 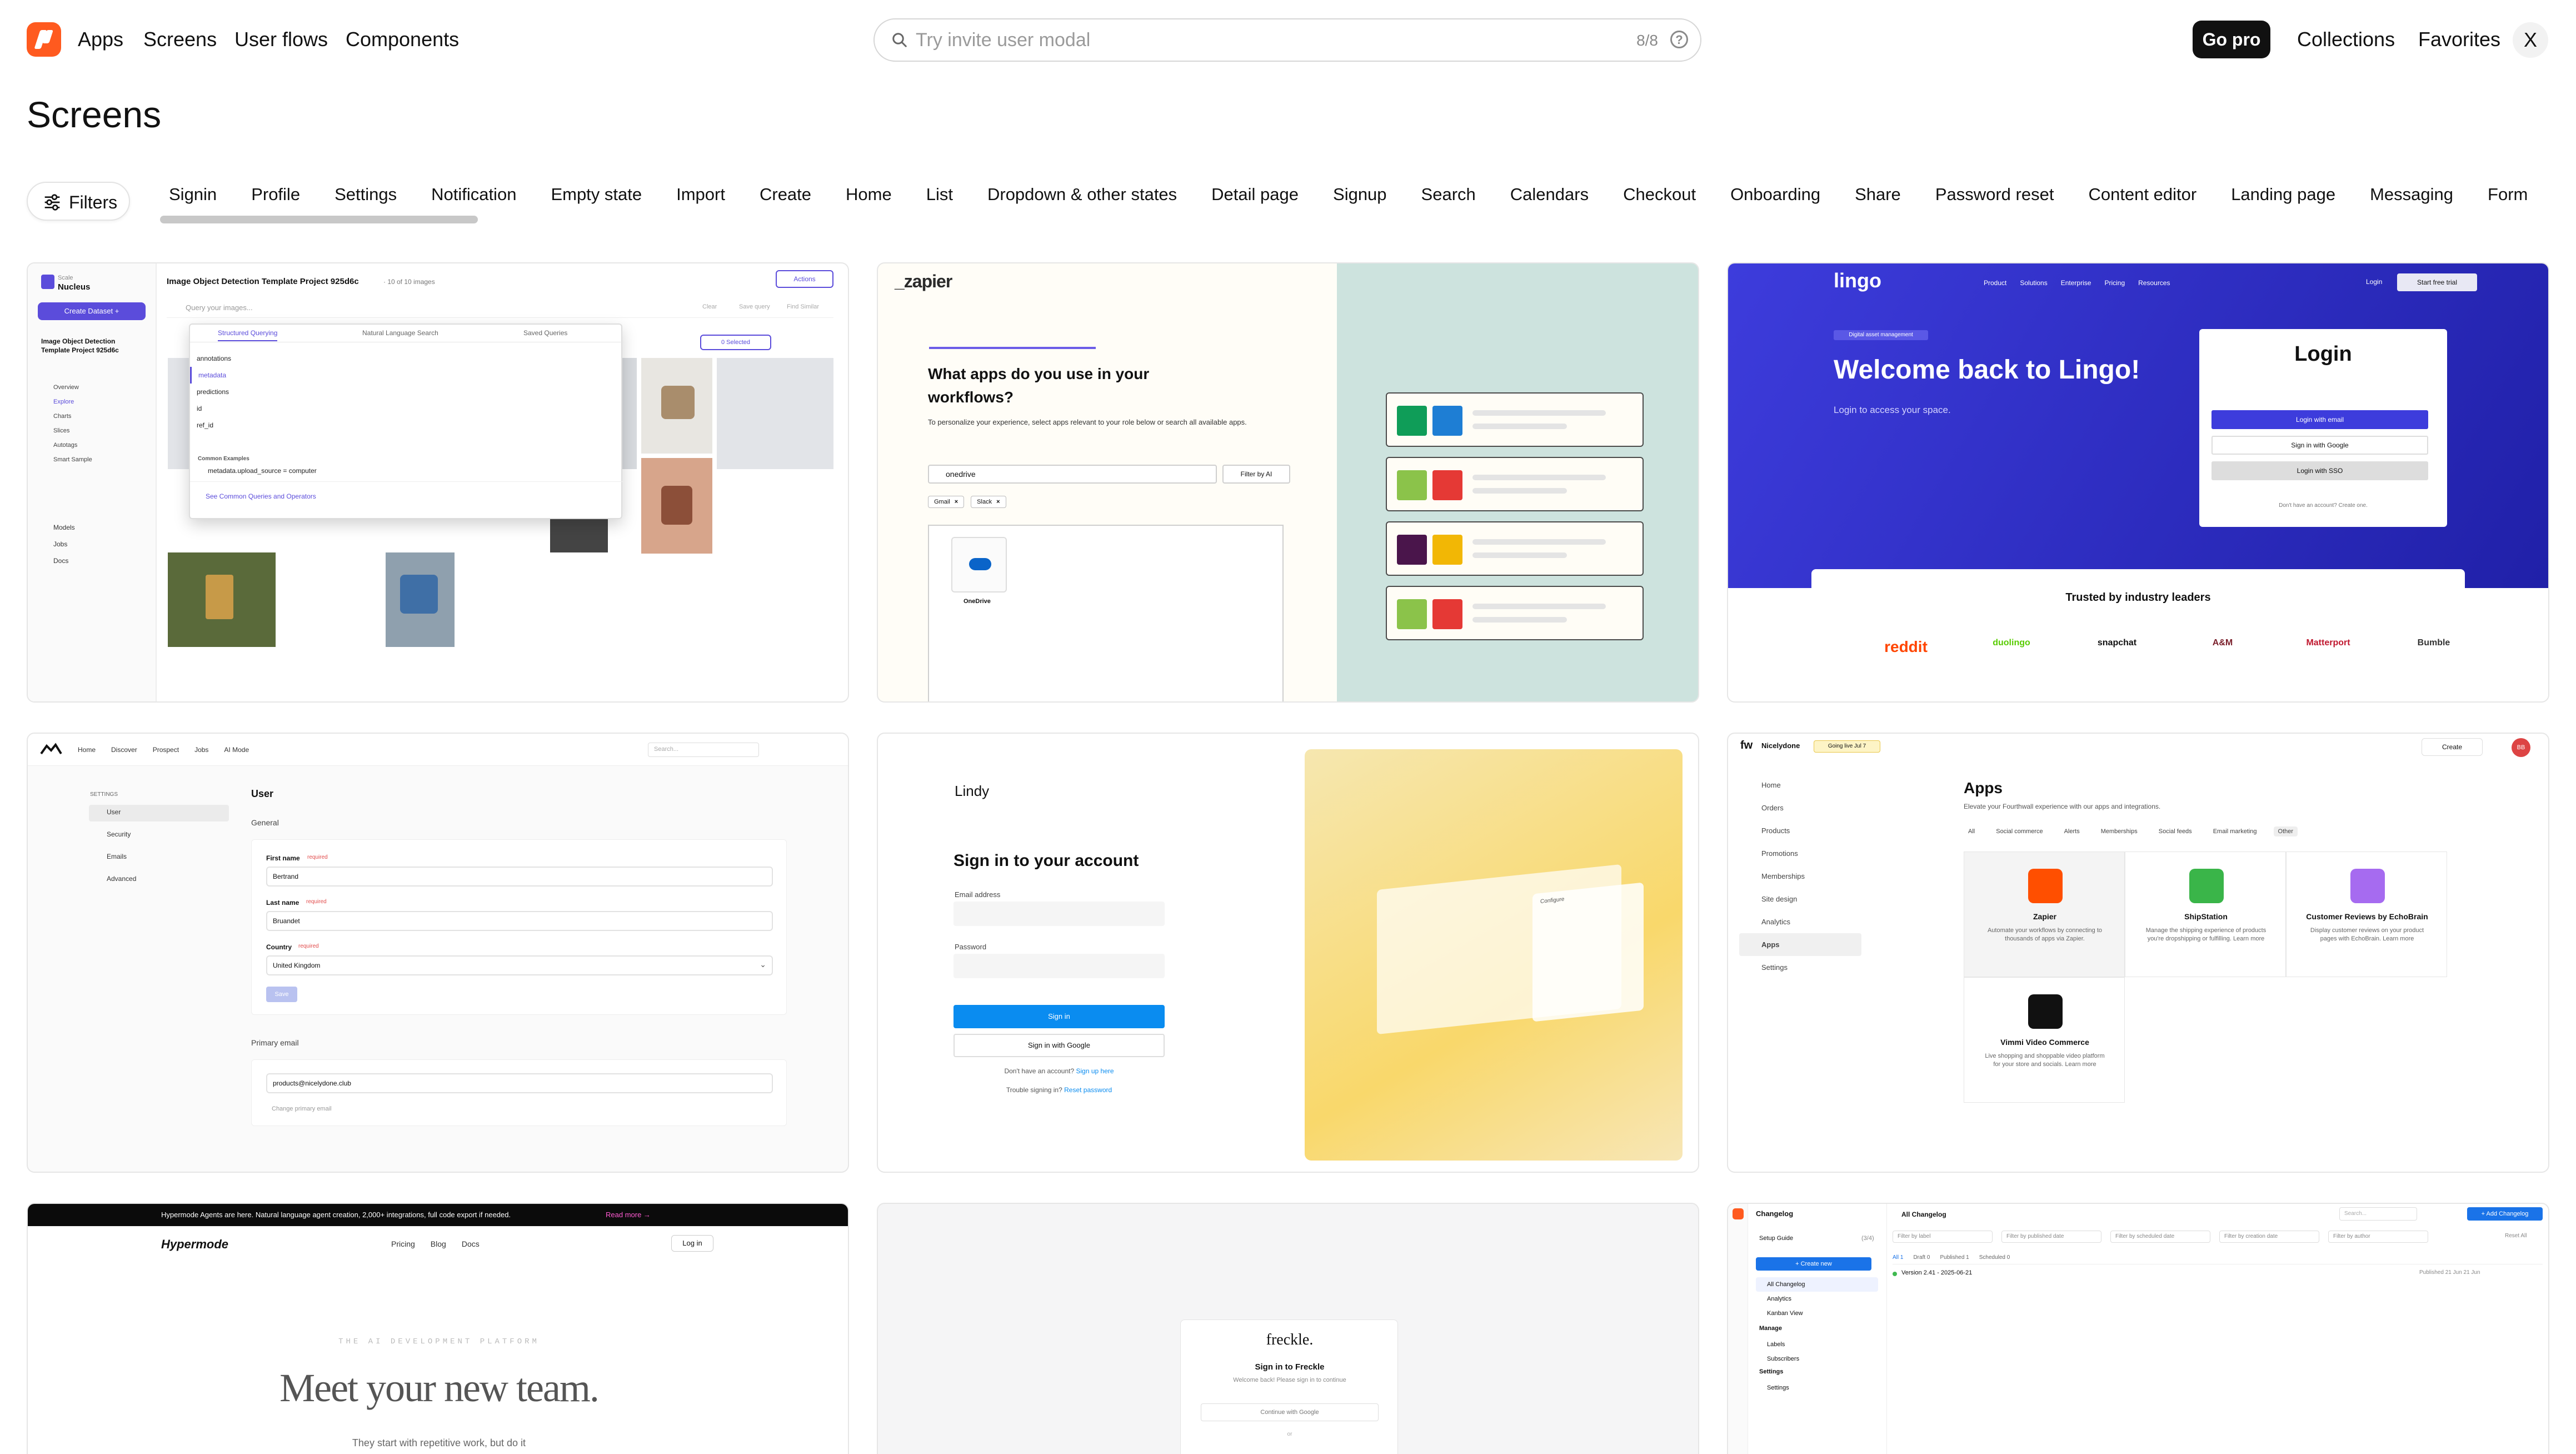 I want to click on read-more-link: Read more →, so click(x=628, y=1215).